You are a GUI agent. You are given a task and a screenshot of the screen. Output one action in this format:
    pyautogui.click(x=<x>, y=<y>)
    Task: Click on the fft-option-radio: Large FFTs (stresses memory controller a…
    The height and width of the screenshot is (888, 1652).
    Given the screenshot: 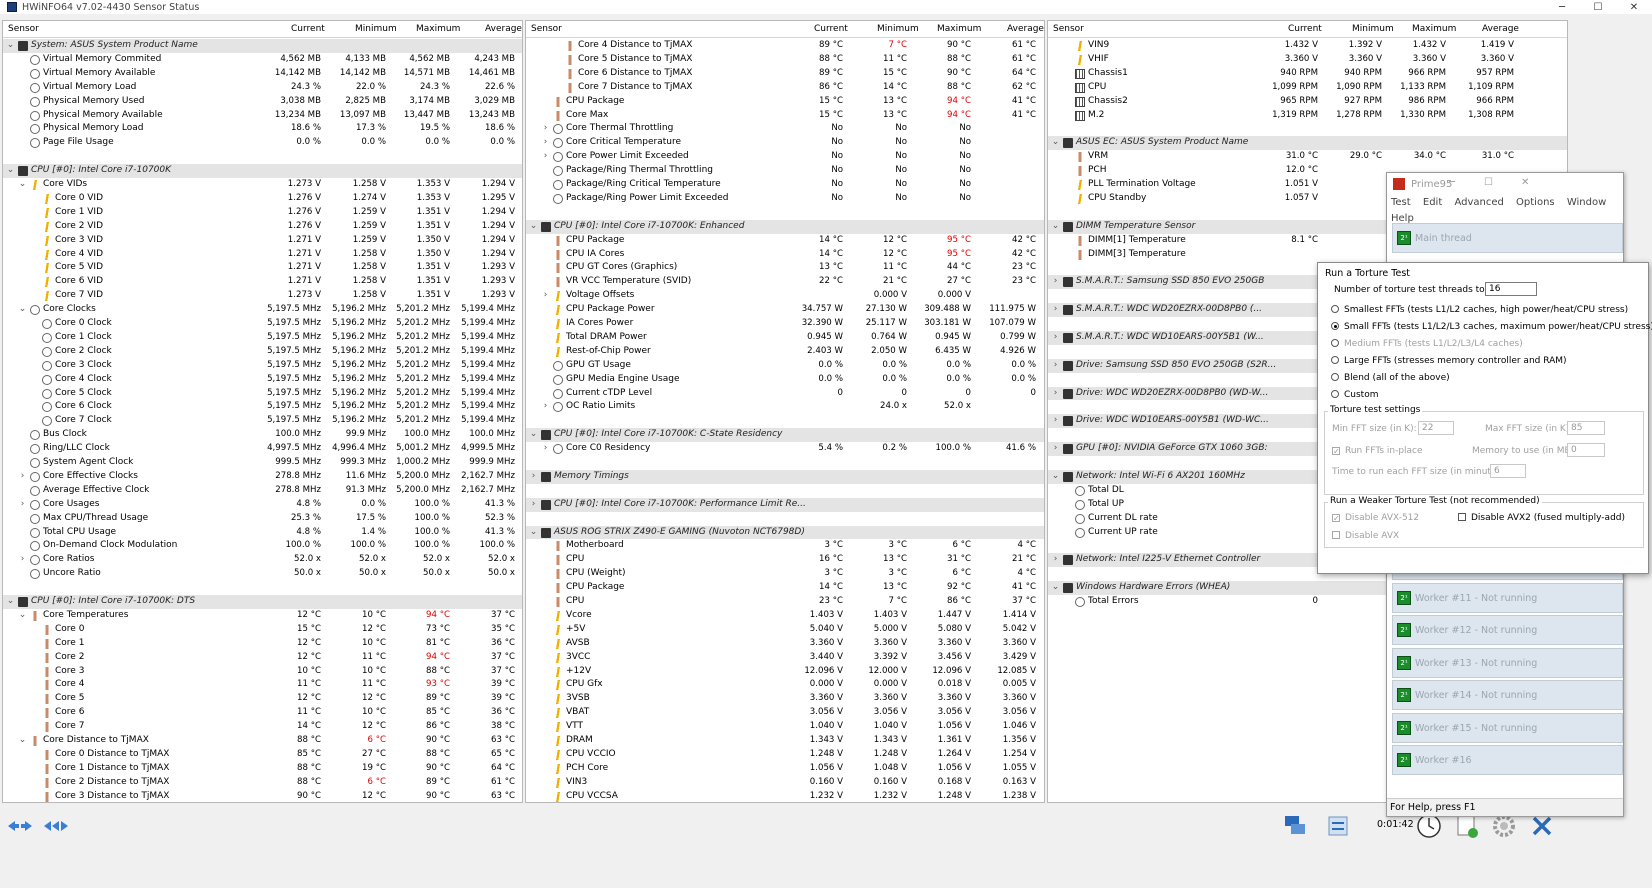 What is the action you would take?
    pyautogui.click(x=1449, y=361)
    